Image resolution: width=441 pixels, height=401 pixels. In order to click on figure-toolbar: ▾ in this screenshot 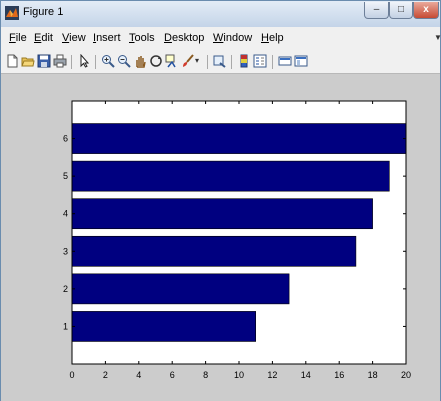, I will do `click(220, 62)`.